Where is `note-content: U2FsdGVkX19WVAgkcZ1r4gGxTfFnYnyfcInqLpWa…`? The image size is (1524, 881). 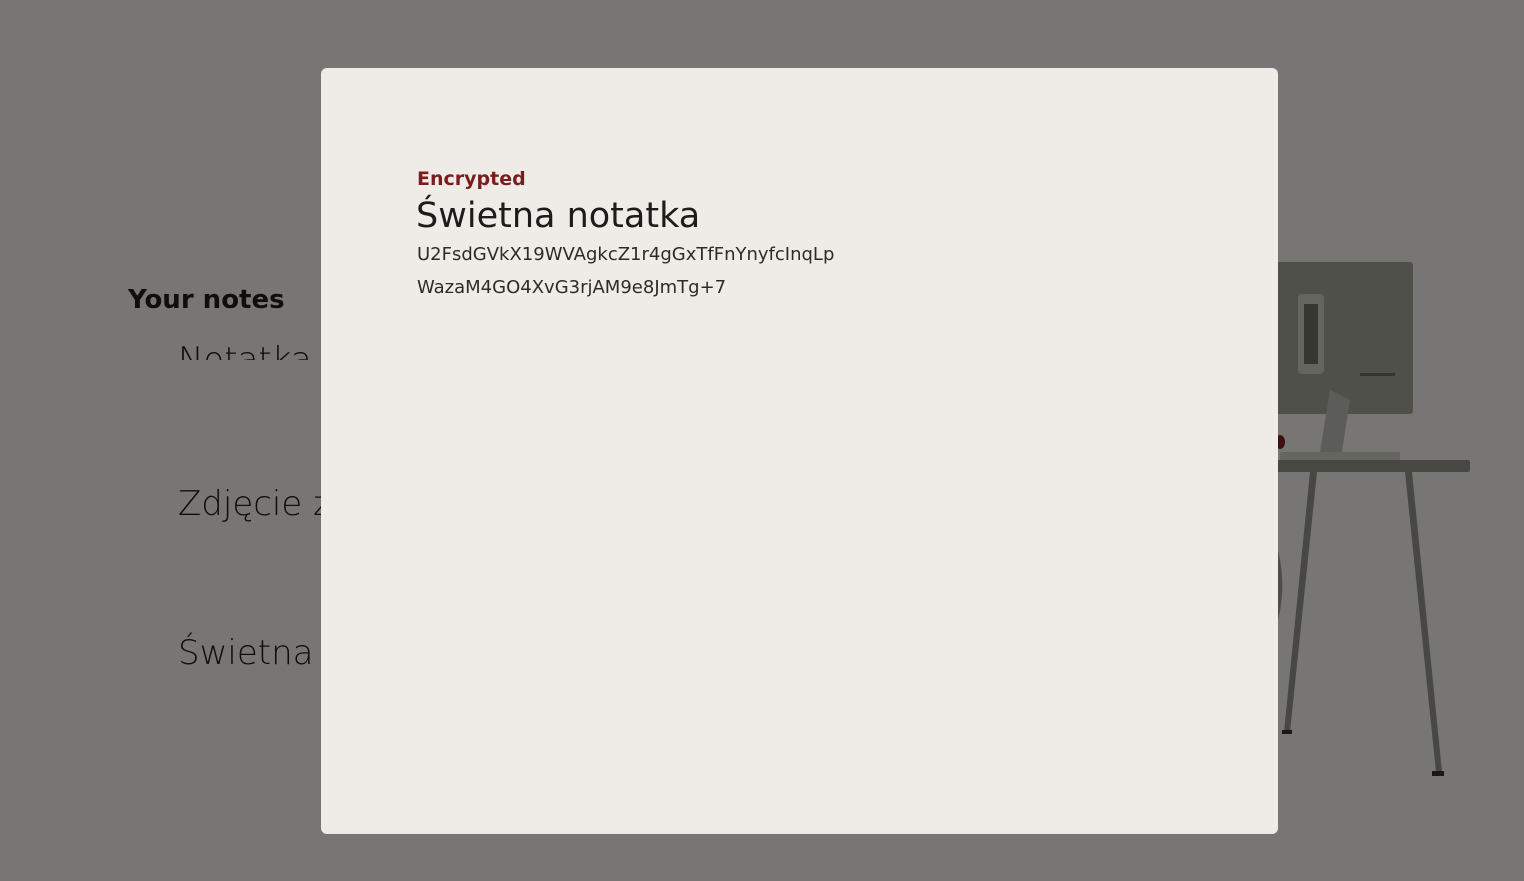 note-content: U2FsdGVkX19WVAgkcZ1r4gGxTfFnYnyfcInqLpWa… is located at coordinates (626, 271).